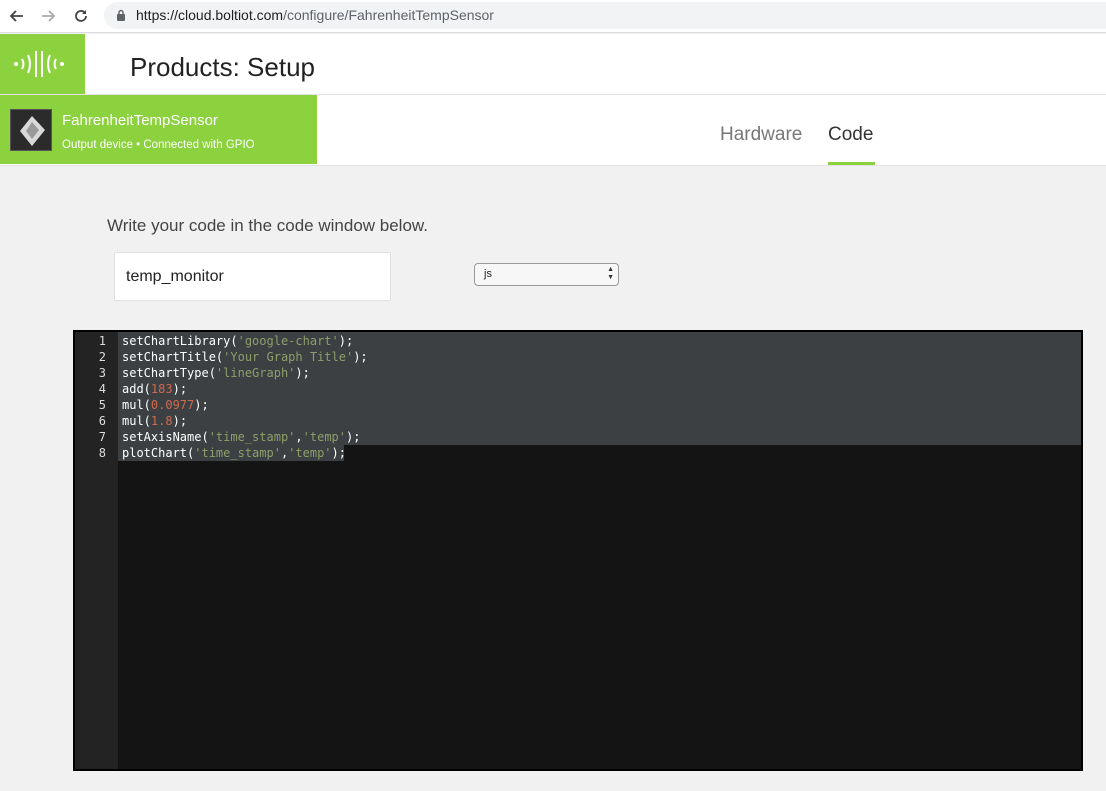  What do you see at coordinates (850, 135) in the screenshot?
I see `tab-code: Code` at bounding box center [850, 135].